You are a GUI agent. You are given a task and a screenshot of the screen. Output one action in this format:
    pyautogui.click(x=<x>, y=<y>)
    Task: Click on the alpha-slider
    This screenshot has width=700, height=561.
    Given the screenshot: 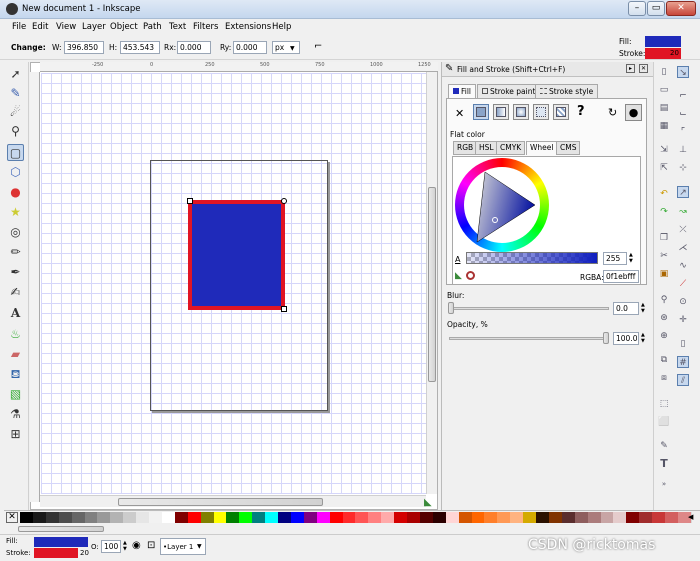 What is the action you would take?
    pyautogui.click(x=532, y=258)
    